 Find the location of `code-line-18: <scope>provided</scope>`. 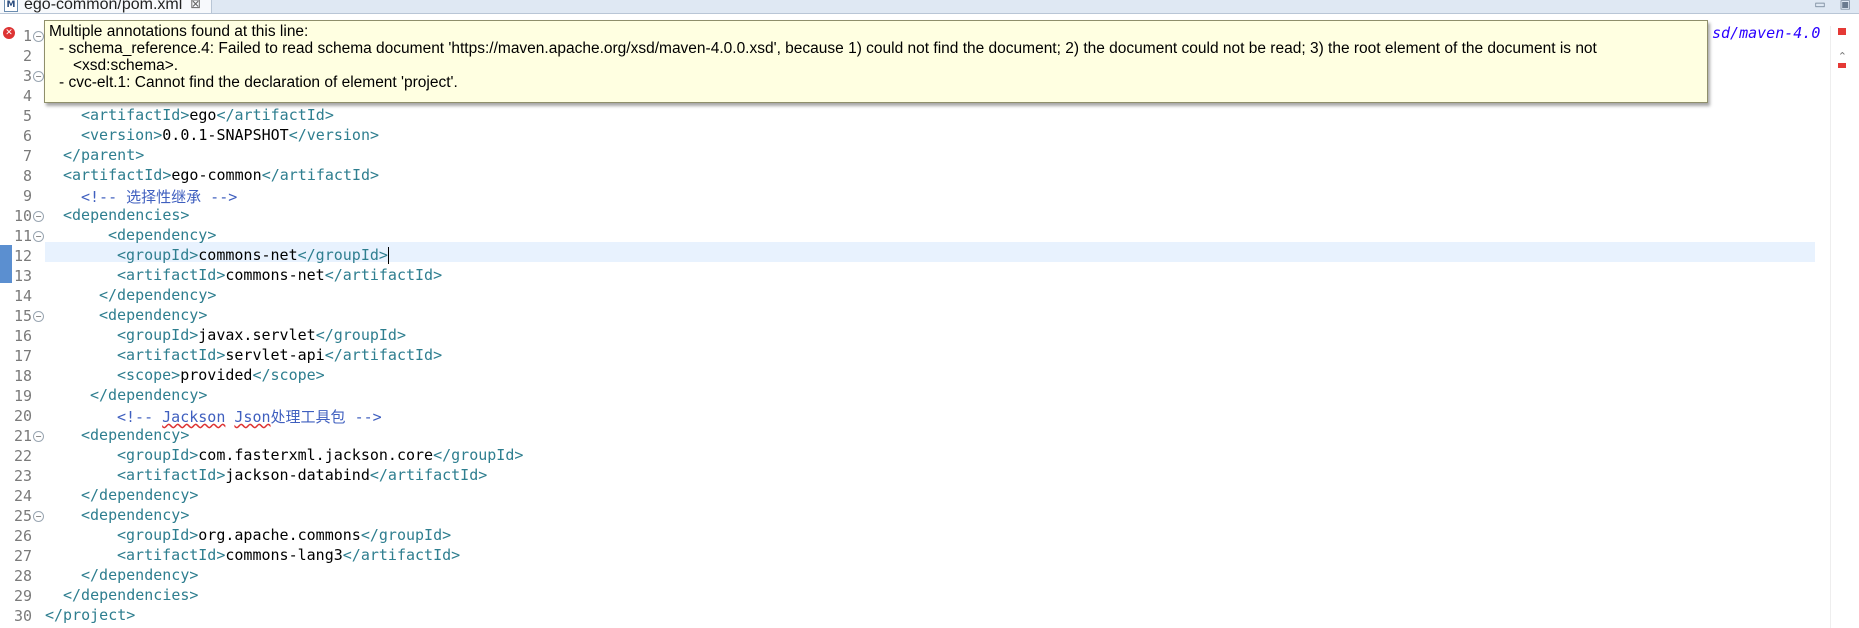

code-line-18: <scope>provided</scope> is located at coordinates (221, 375).